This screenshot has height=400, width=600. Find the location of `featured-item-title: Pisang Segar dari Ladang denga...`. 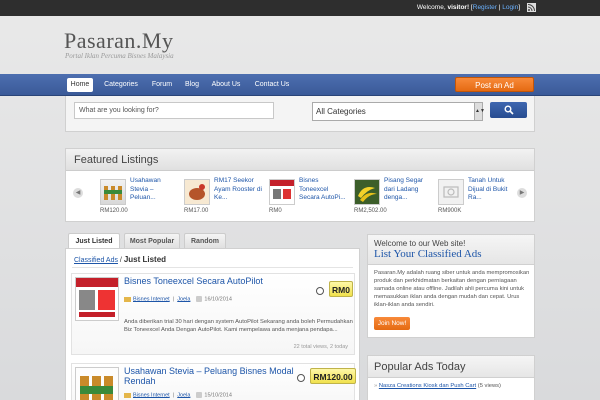

featured-item-title: Pisang Segar dari Ladang denga... is located at coordinates (404, 189).